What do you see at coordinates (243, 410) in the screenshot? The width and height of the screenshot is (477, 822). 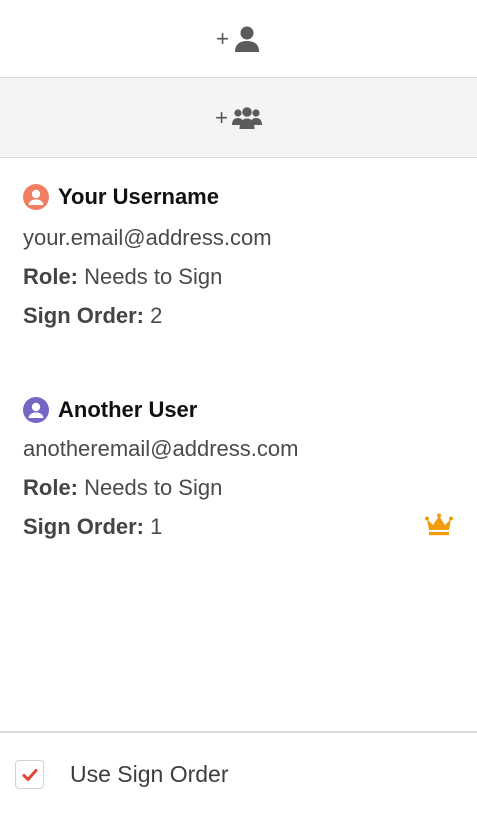 I see `signer-name-row: Another User` at bounding box center [243, 410].